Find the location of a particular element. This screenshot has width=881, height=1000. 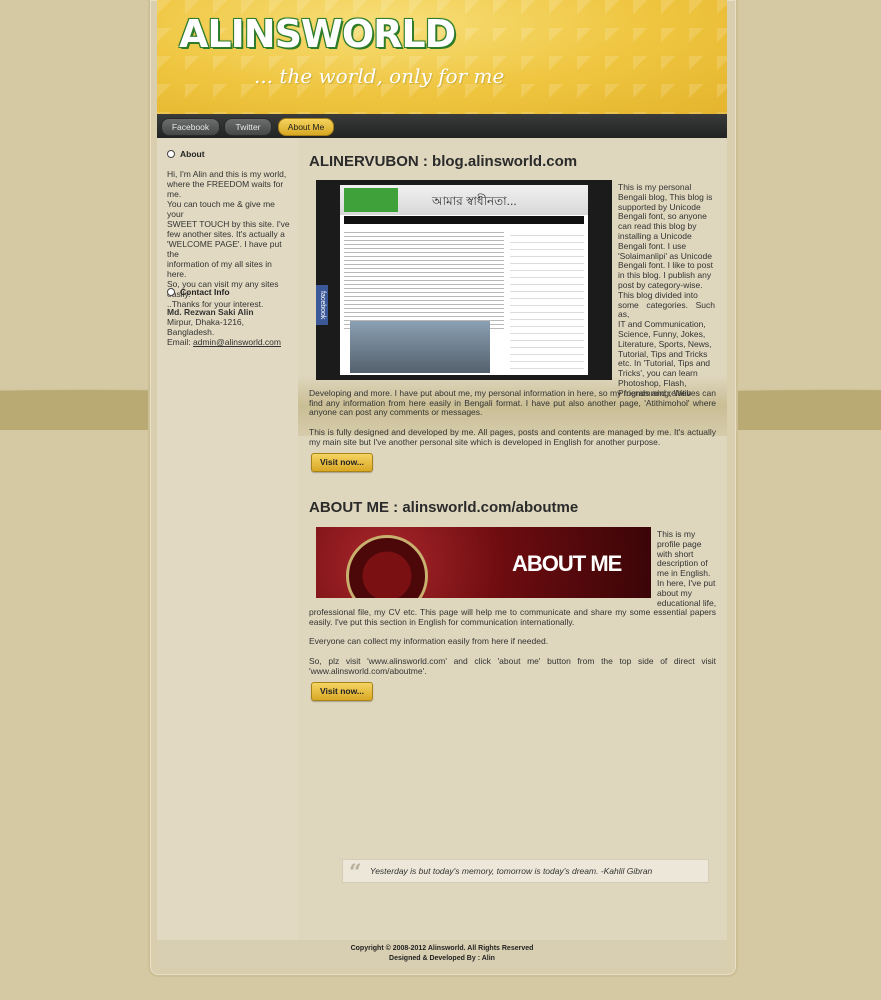

section2-title: ABOUT ME : alinsworld.com/aboutme is located at coordinates (444, 507).